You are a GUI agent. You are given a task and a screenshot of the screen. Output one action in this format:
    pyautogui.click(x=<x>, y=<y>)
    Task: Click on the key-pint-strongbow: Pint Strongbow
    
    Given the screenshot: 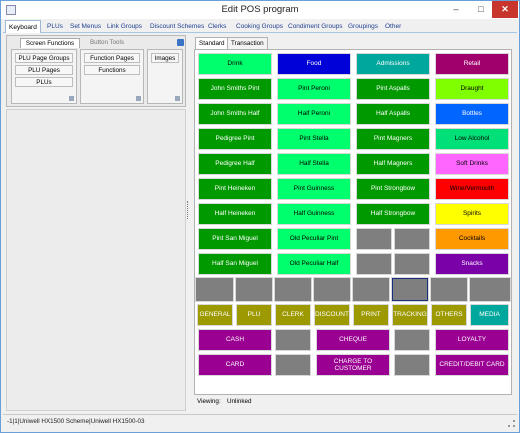 What is the action you would take?
    pyautogui.click(x=393, y=189)
    